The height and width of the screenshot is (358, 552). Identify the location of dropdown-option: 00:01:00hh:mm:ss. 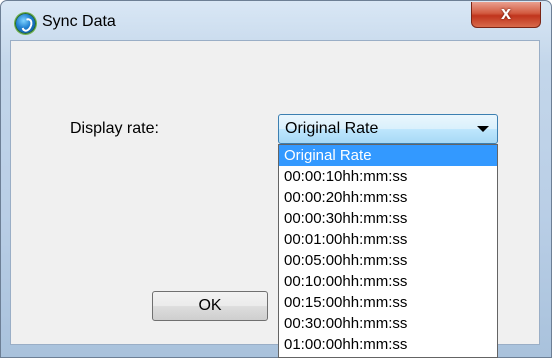
(388, 239).